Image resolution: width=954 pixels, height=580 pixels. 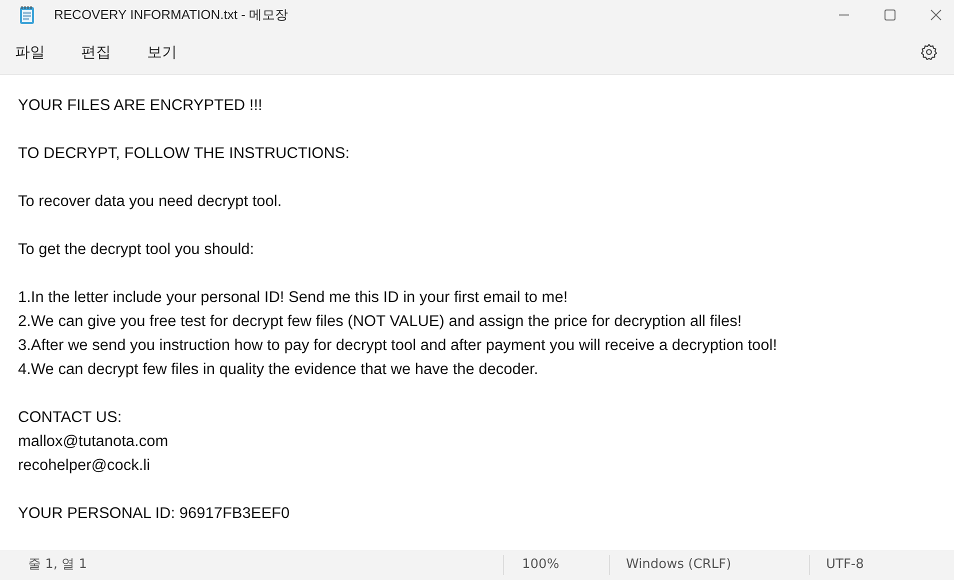 I want to click on text-line: TO DECRYPT, FOLLOW THE INSTRUCTIONS:, so click(x=184, y=154).